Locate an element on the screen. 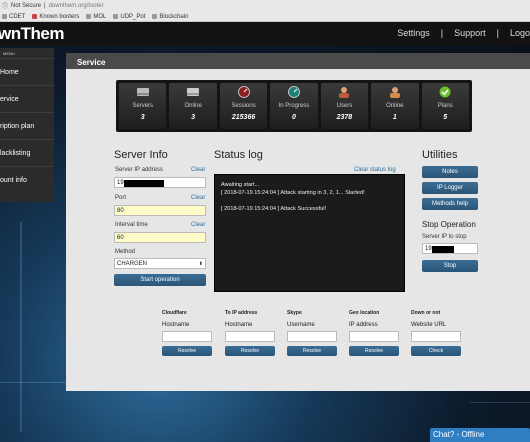 This screenshot has width=530, height=442. stat-in-progress: In Progress 0 is located at coordinates (294, 106).